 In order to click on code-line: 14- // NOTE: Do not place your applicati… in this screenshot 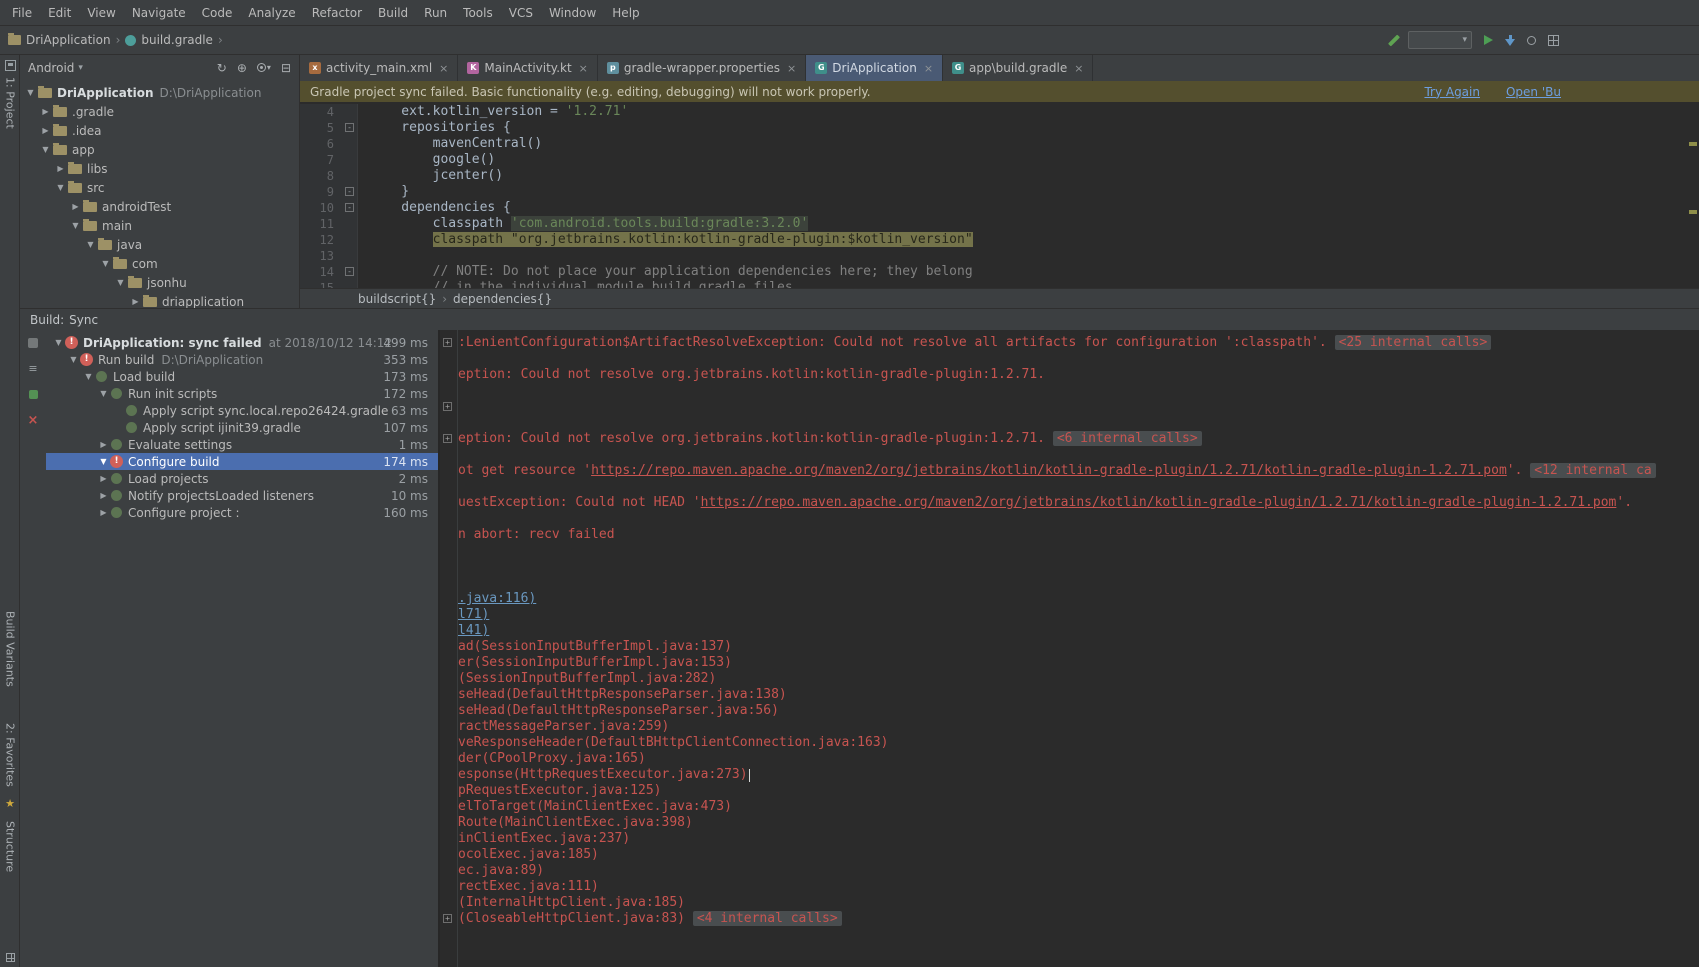, I will do `click(999, 272)`.